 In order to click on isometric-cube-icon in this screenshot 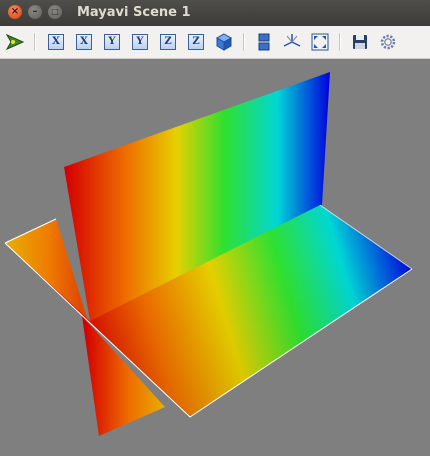, I will do `click(224, 42)`.